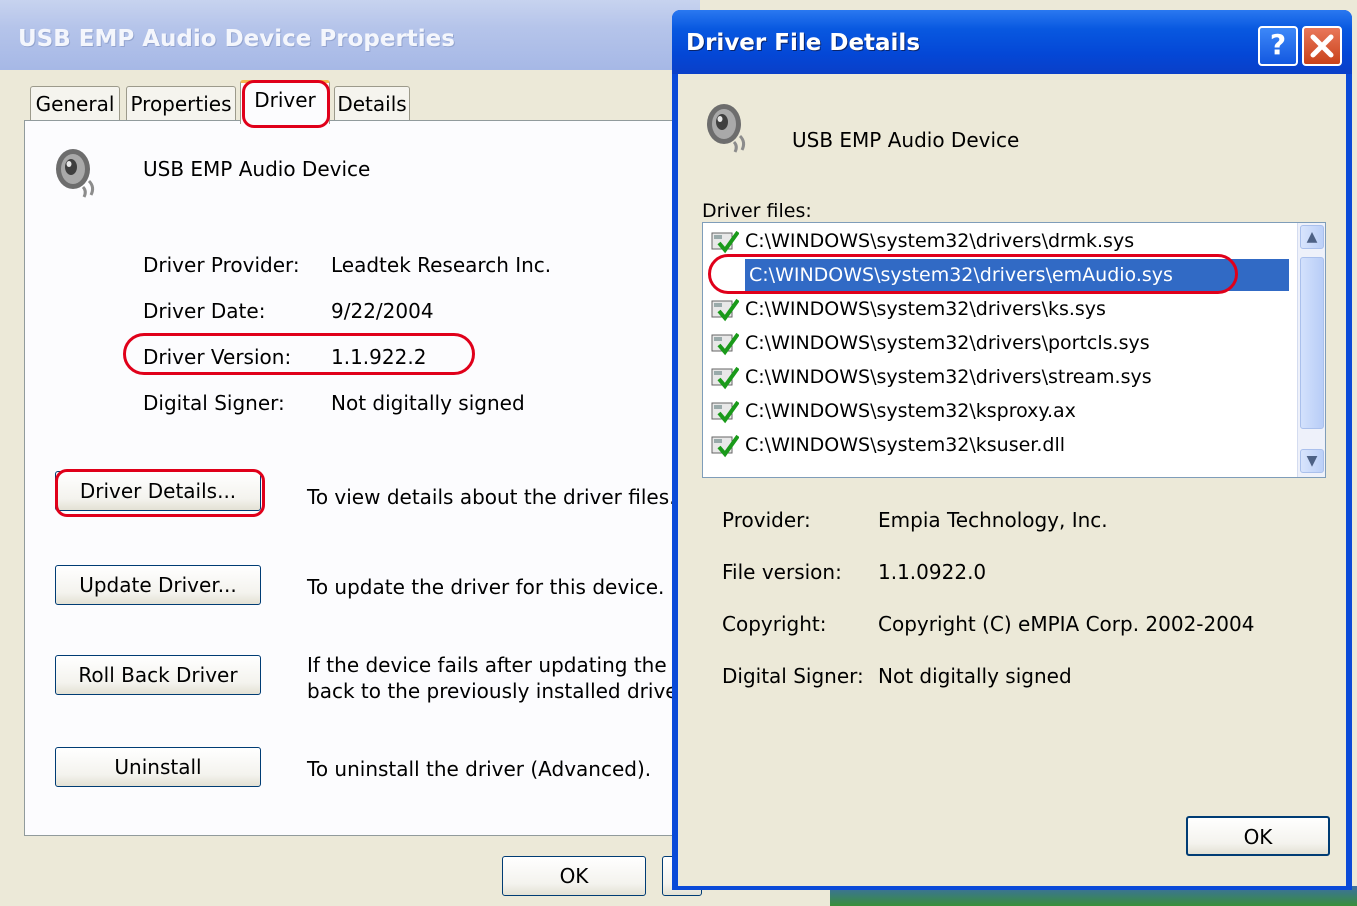 The height and width of the screenshot is (906, 1357). What do you see at coordinates (782, 572) in the screenshot?
I see `file-version-label: File version:` at bounding box center [782, 572].